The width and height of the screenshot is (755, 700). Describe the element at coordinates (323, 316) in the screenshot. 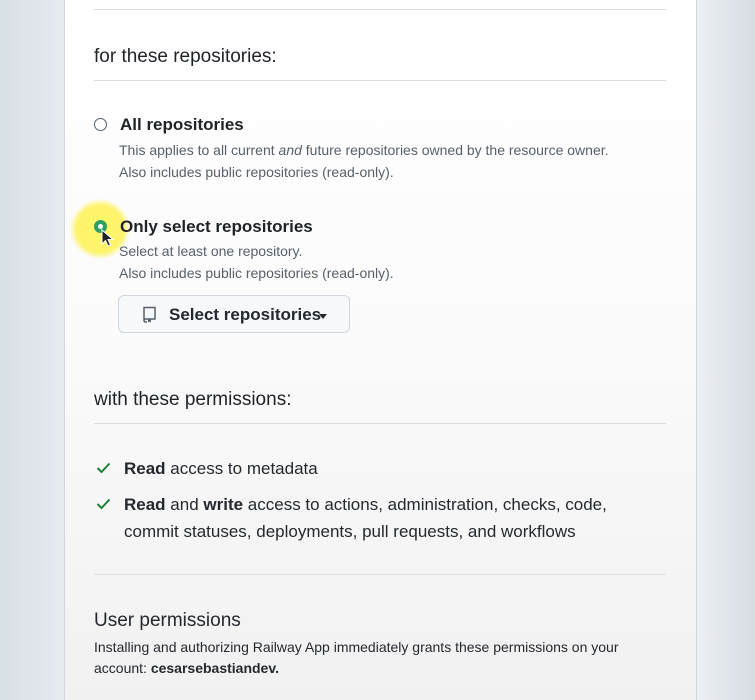

I see `caret-down-icon` at that location.